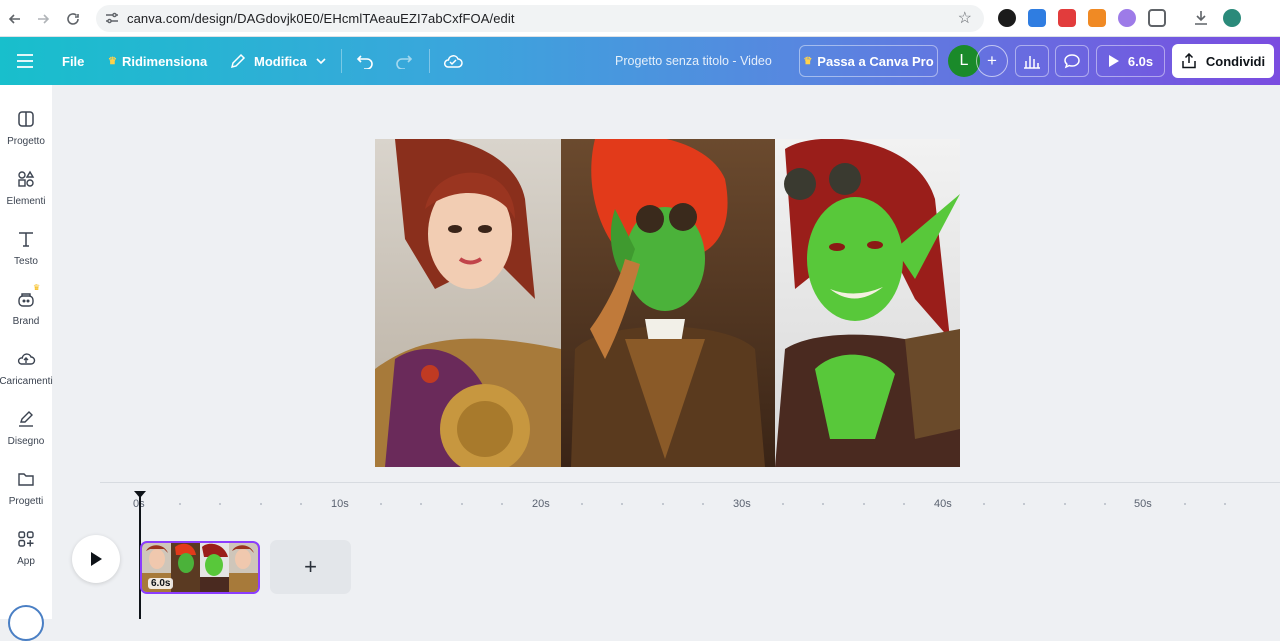 The height and width of the screenshot is (641, 1280). I want to click on time-tick: 30s, so click(742, 504).